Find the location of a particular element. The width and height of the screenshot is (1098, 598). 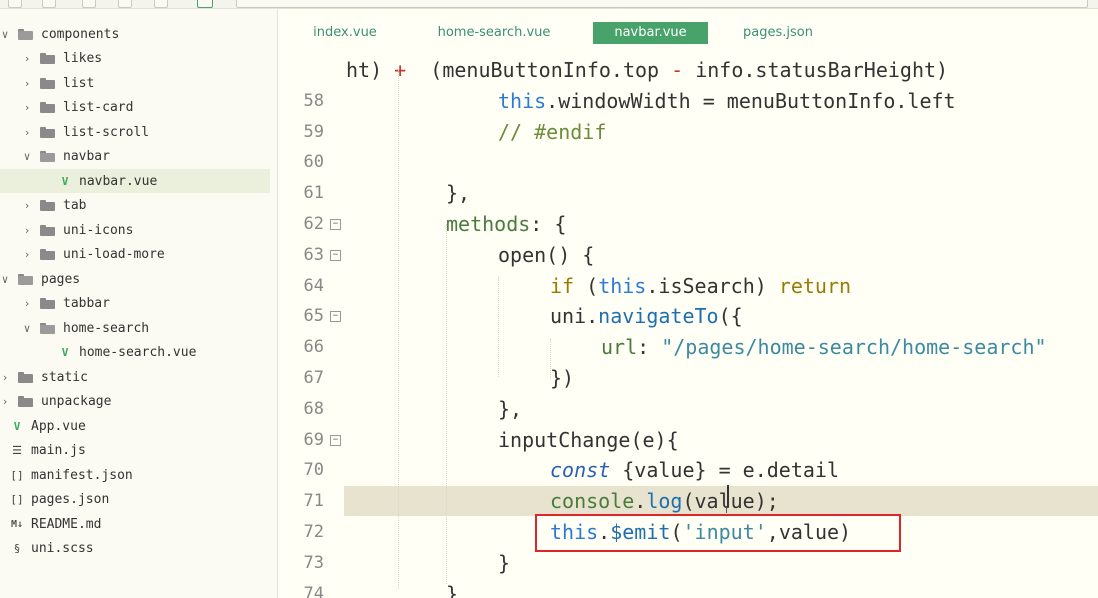

tree-item: V App.vue is located at coordinates (135, 426).